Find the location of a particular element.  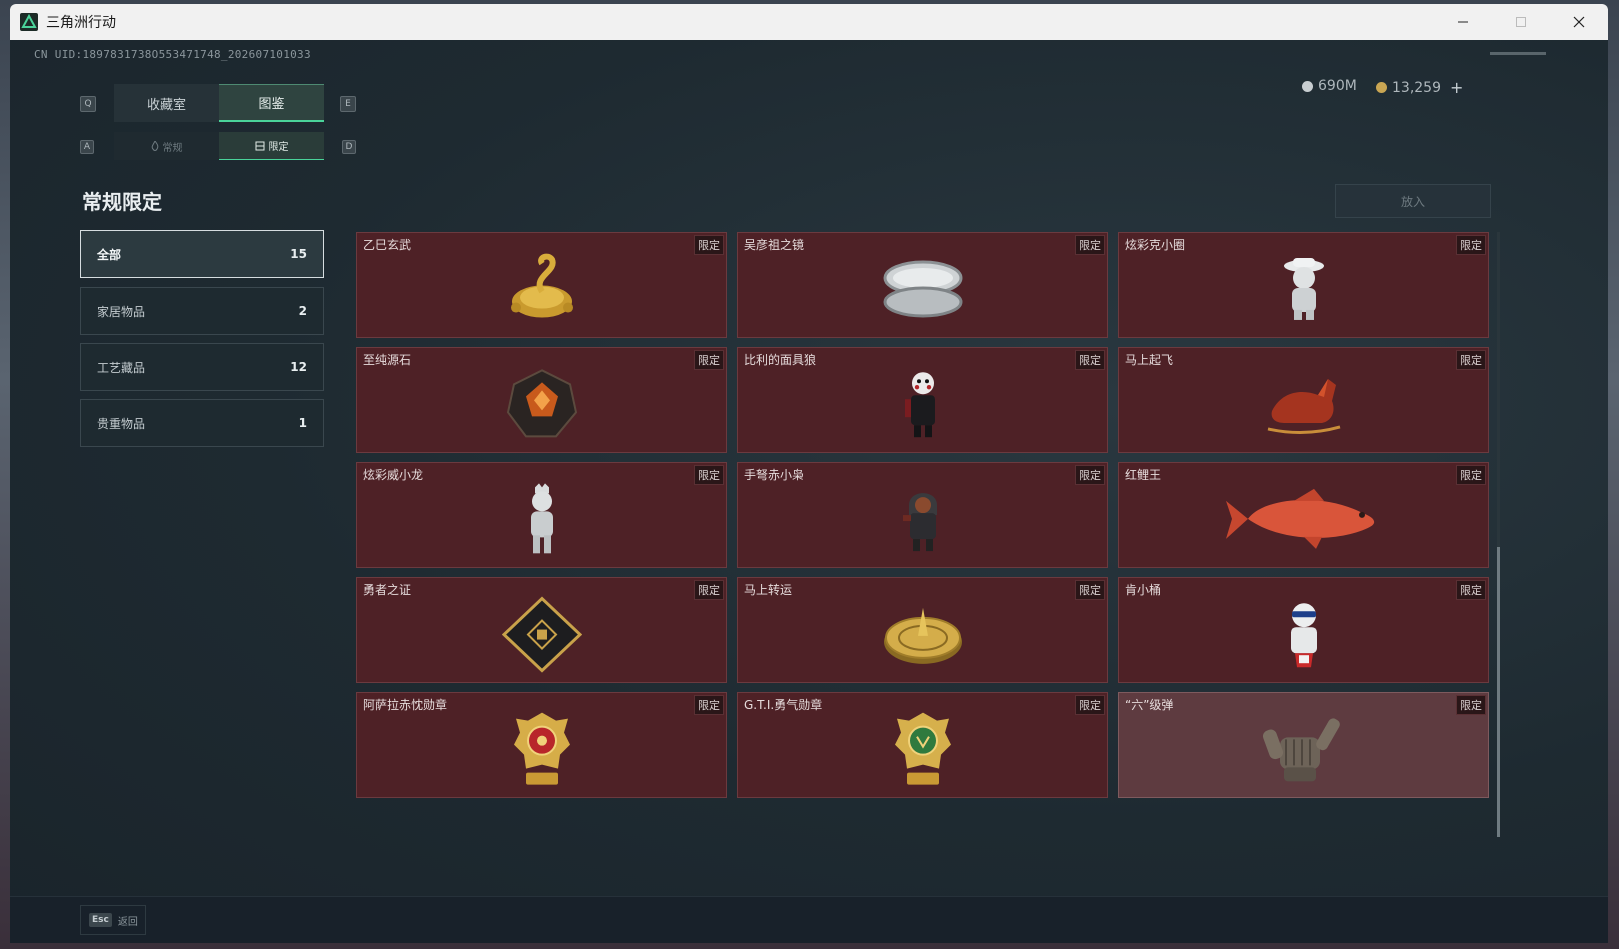

page-title: 常规限定 is located at coordinates (122, 202).